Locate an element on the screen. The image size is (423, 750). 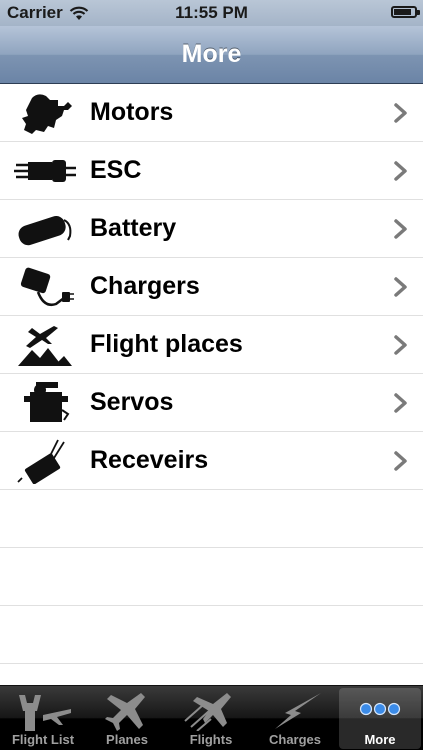
list-item-receveirs: Receveirs is located at coordinates (211, 461).